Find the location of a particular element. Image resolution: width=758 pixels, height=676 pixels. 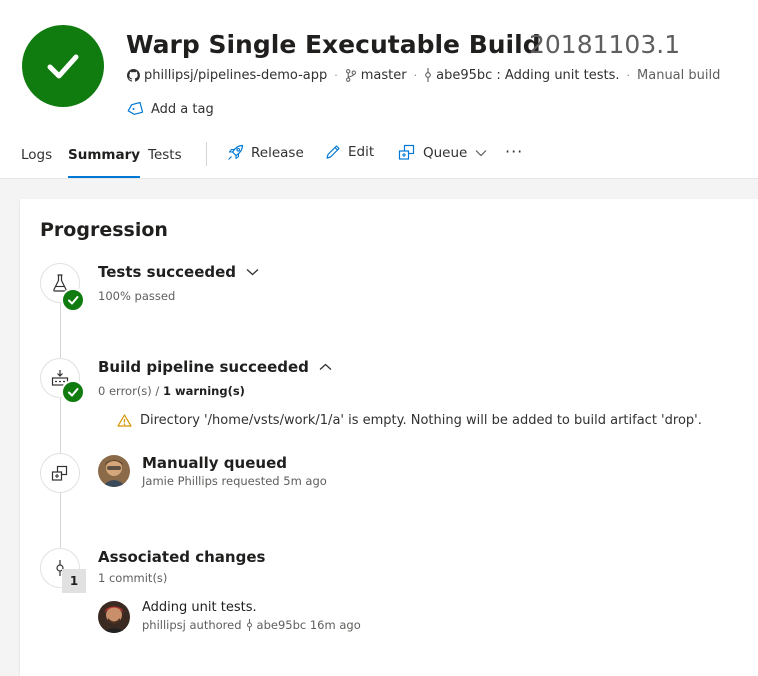

changes-title-text: Associated changes is located at coordinates (182, 557).